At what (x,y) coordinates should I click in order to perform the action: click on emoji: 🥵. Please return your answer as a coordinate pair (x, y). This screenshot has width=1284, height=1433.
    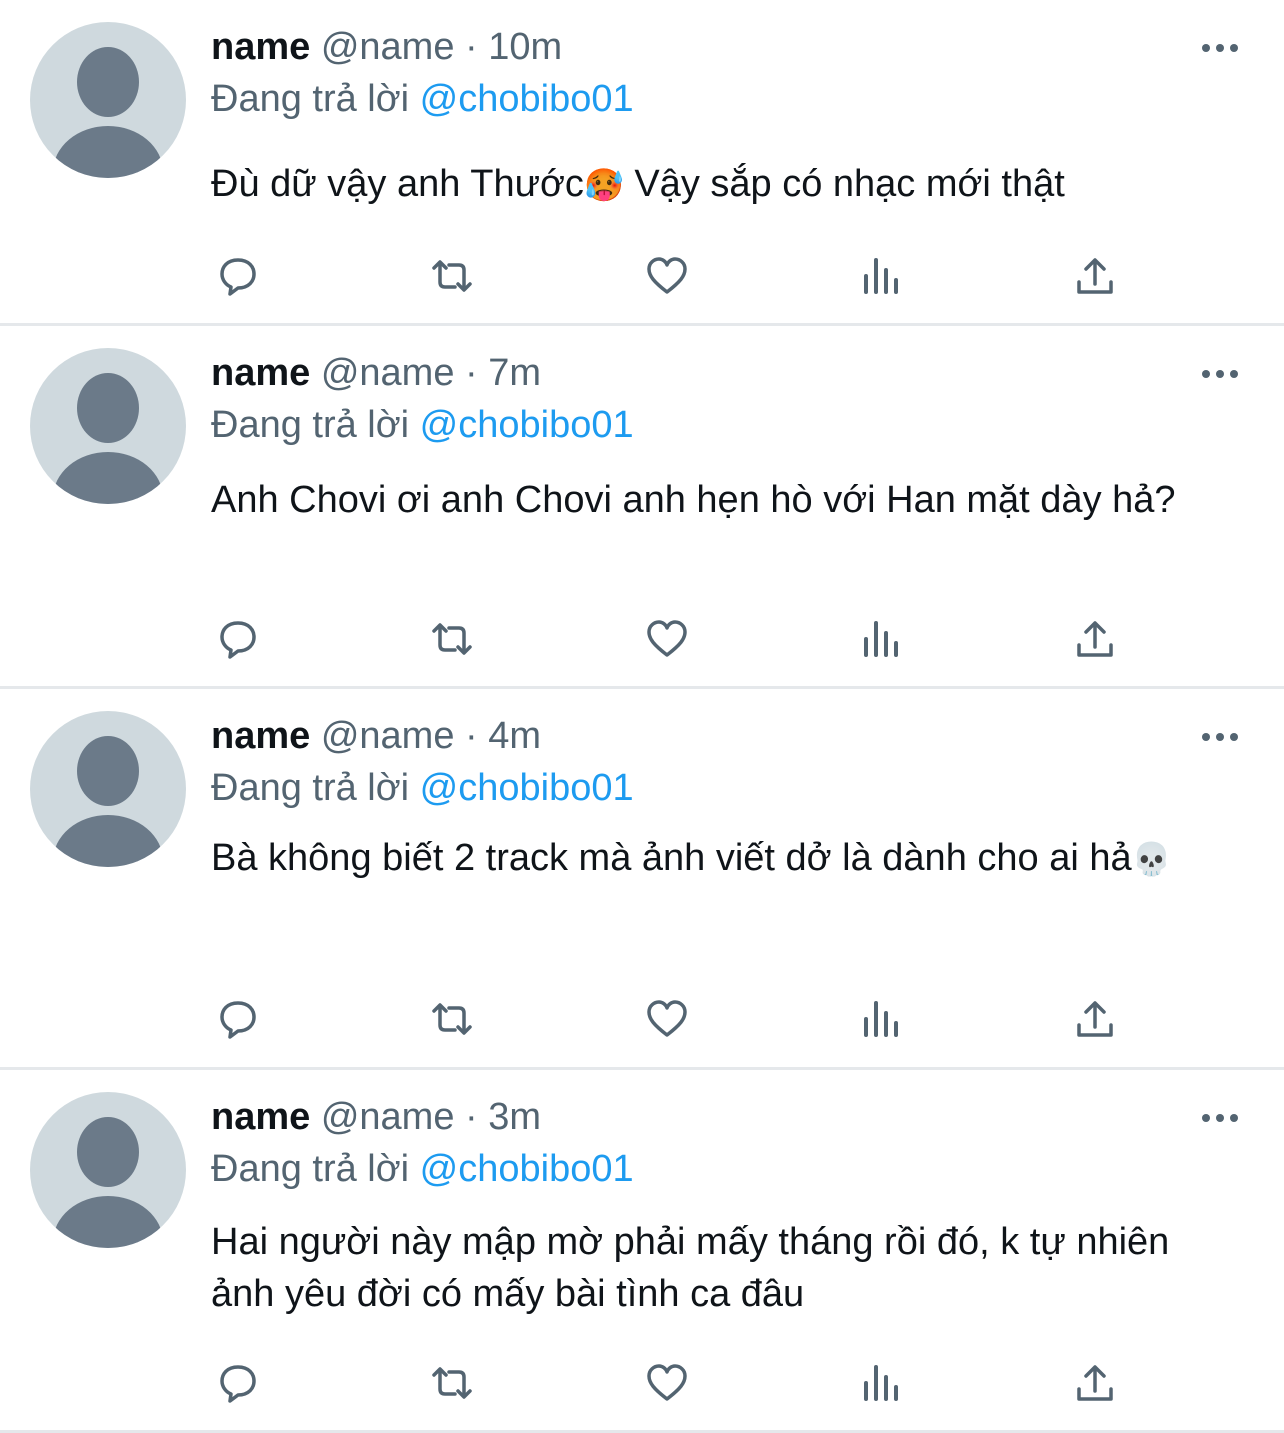
    Looking at the image, I should click on (603, 185).